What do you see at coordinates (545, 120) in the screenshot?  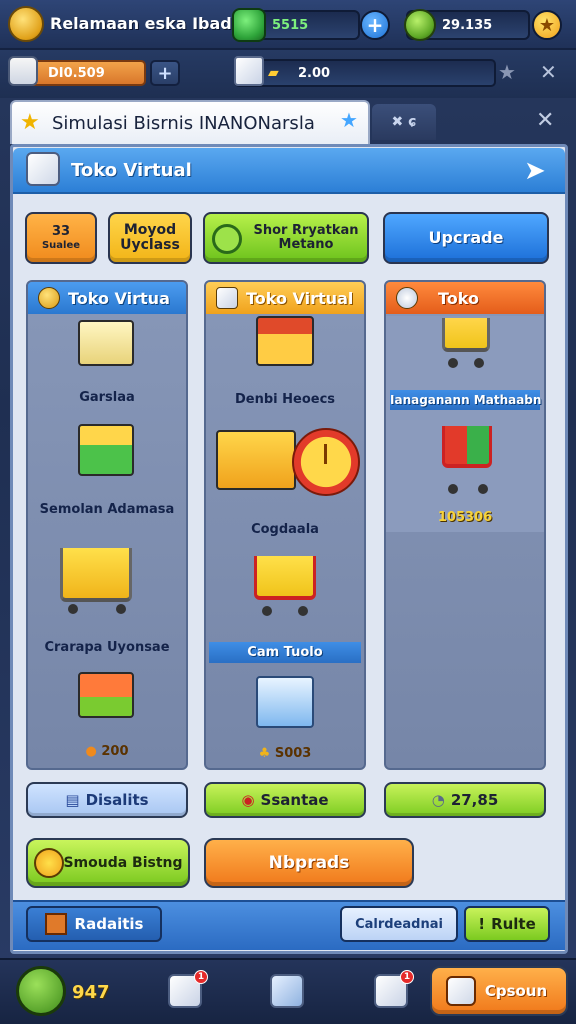 I see `window-close-icon: ✕` at bounding box center [545, 120].